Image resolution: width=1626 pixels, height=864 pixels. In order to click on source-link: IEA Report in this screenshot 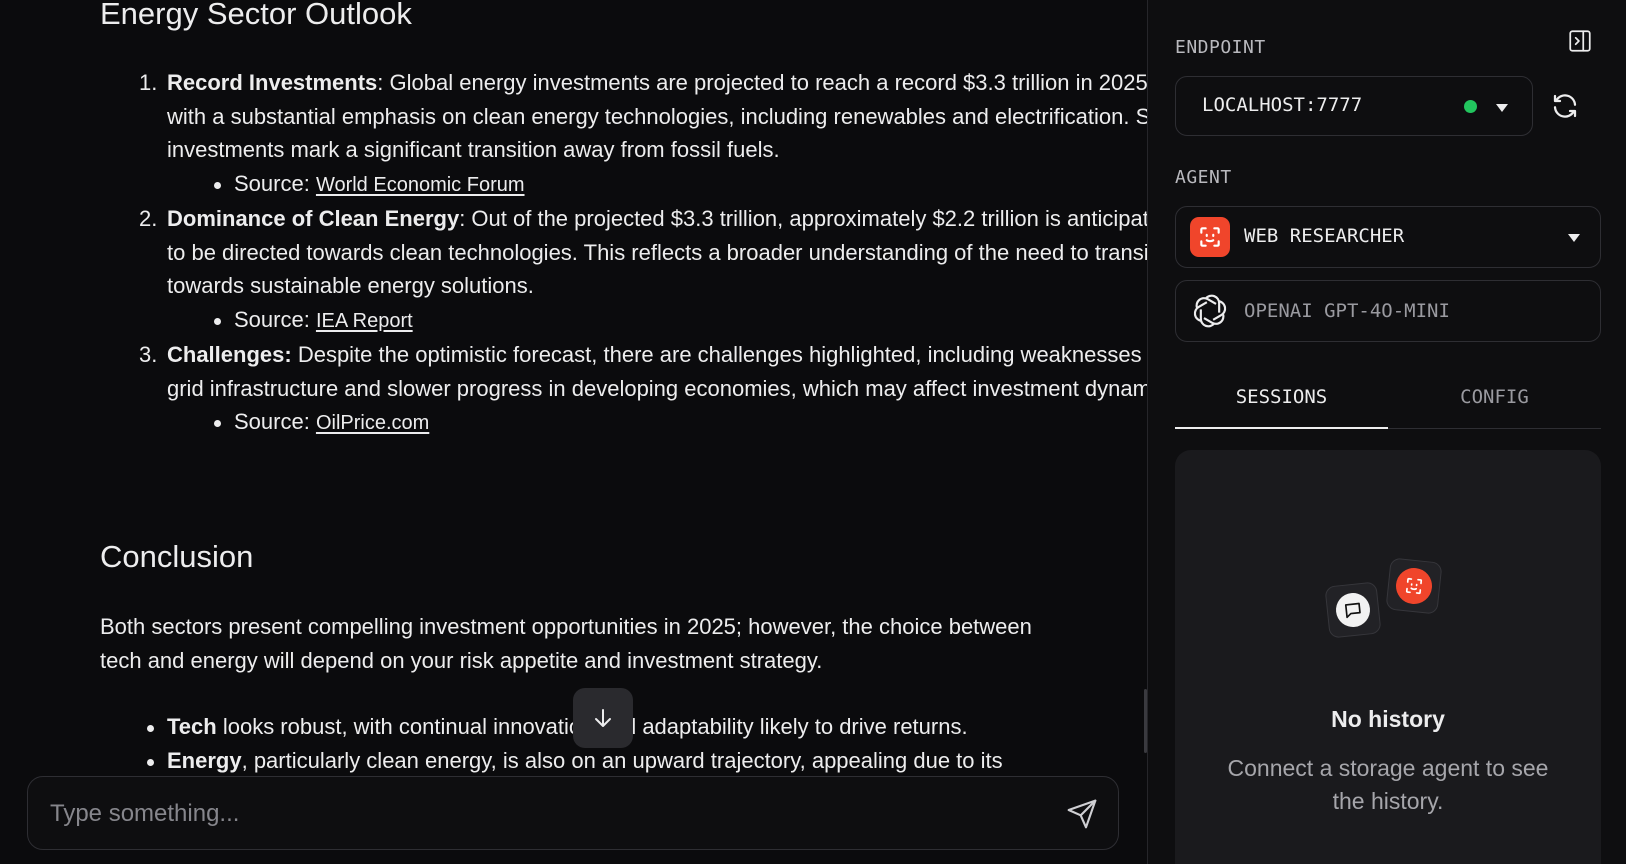, I will do `click(364, 321)`.